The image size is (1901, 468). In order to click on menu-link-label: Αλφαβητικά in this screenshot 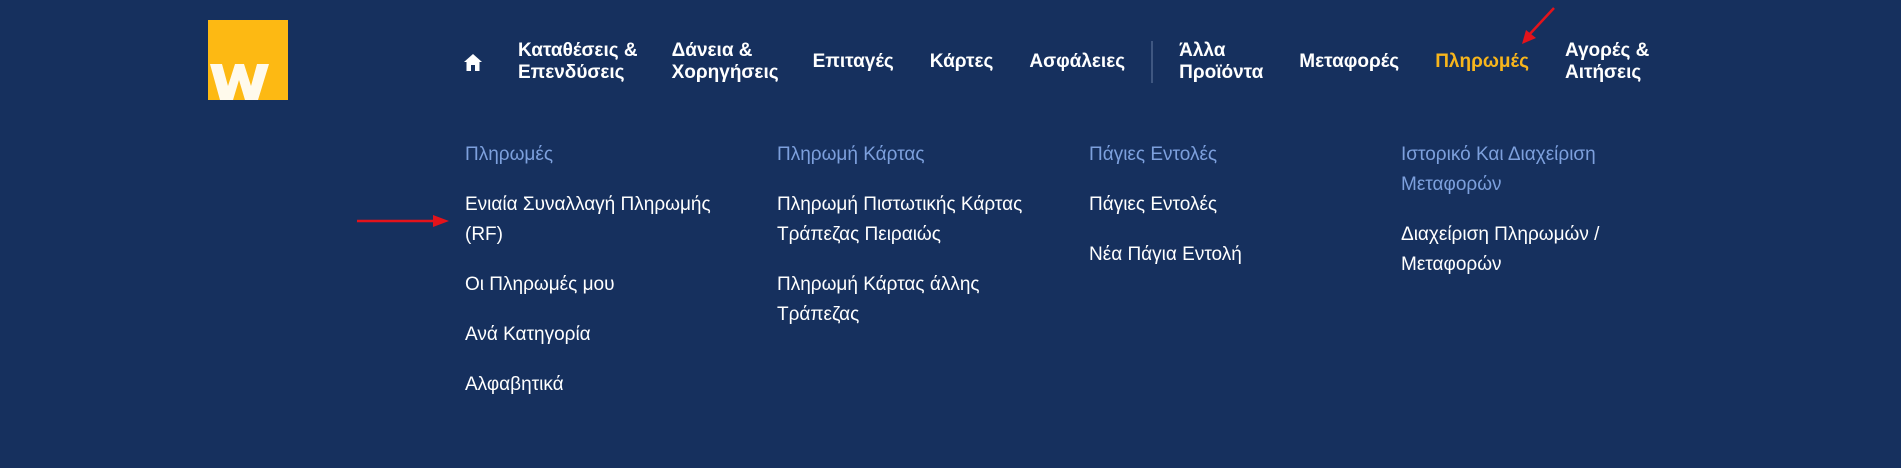, I will do `click(514, 384)`.